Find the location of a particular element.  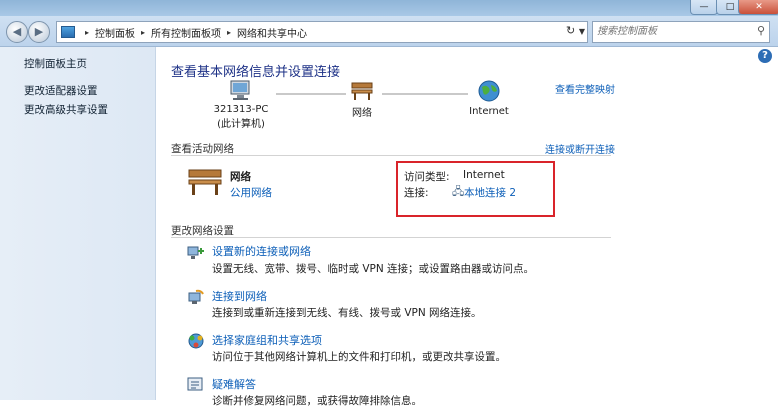

breadcrumb-network-center: 网络和共享中心 is located at coordinates (272, 32).